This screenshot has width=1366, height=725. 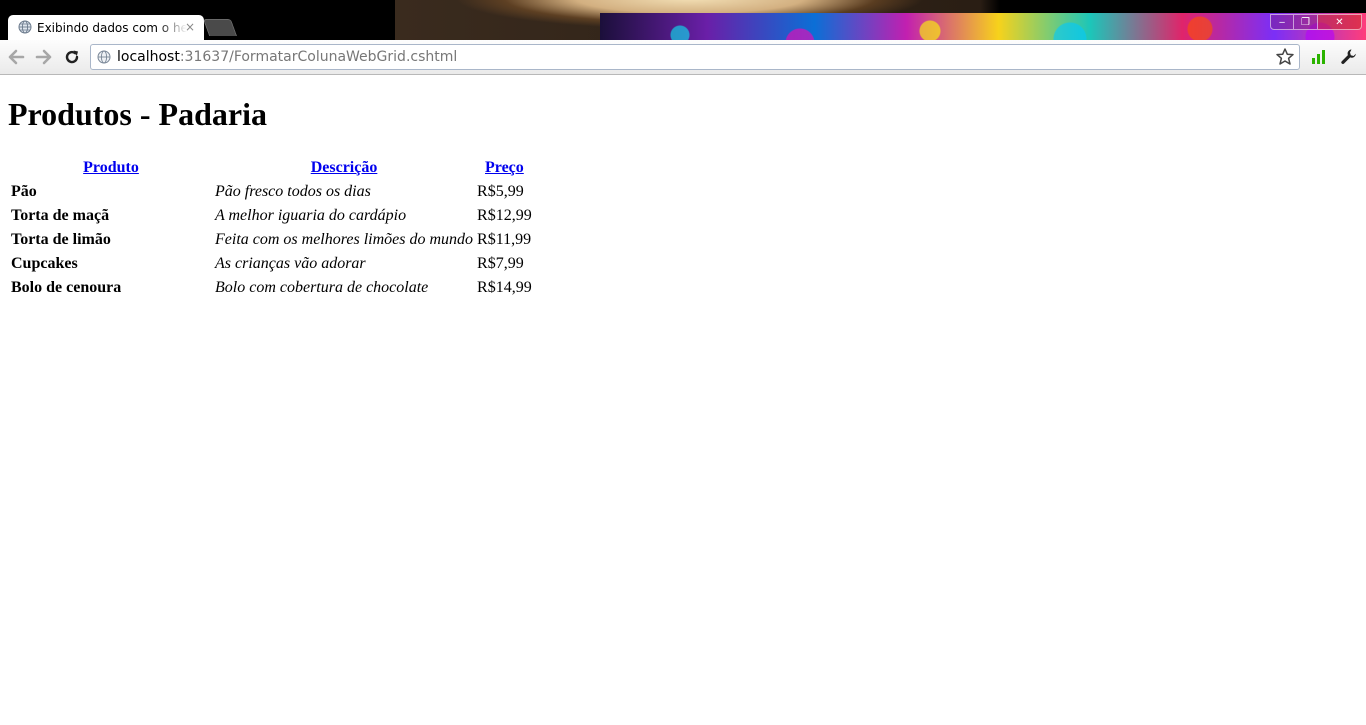 I want to click on sort-link-produto: Produto, so click(x=111, y=167).